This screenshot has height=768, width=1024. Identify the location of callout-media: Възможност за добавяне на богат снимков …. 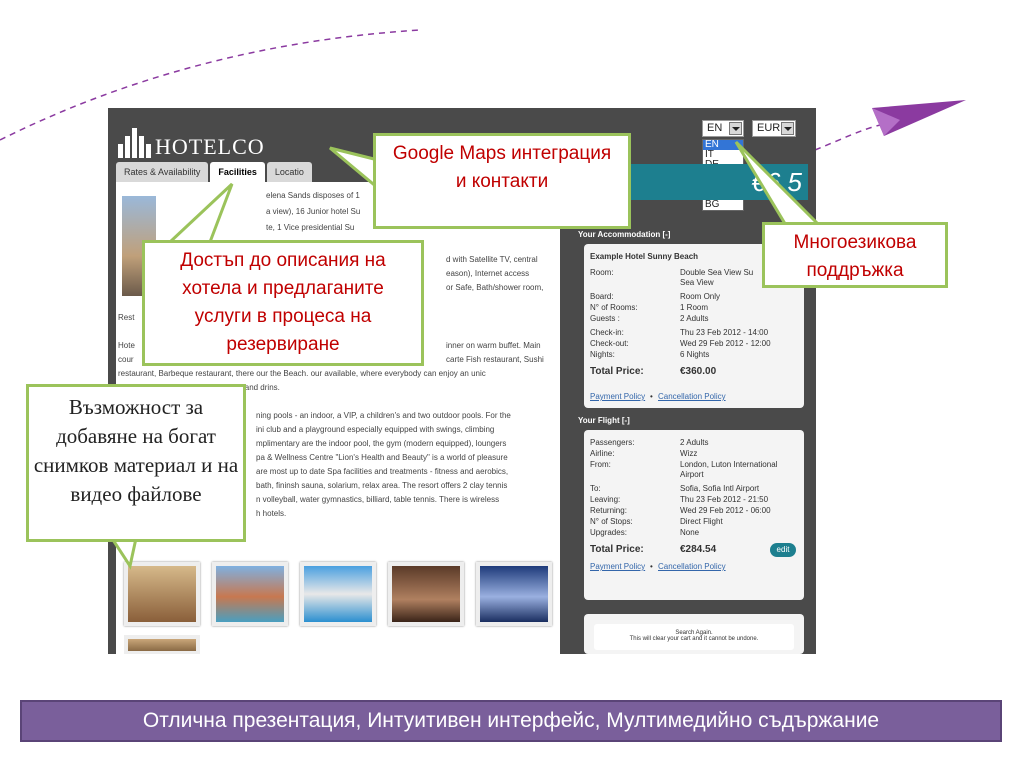
(136, 463).